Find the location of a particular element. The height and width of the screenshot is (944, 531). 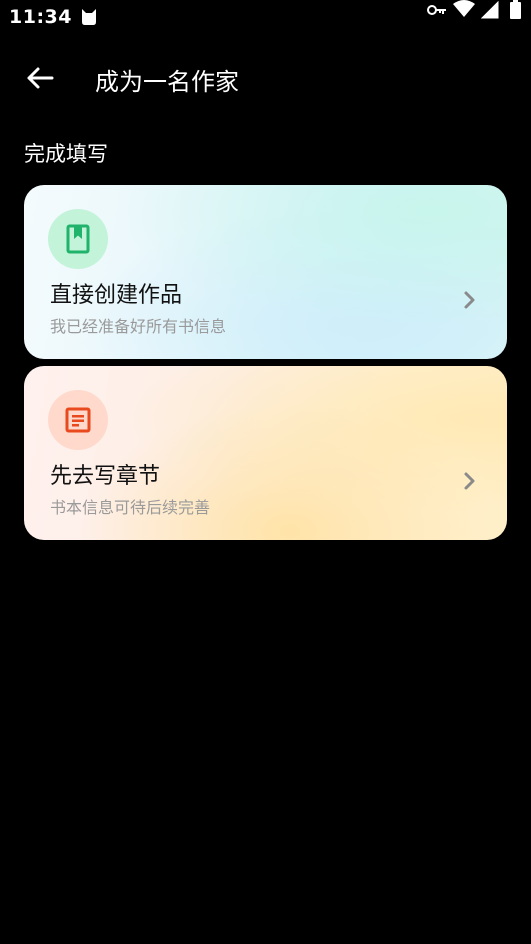

cat-notification-icon is located at coordinates (89, 17).